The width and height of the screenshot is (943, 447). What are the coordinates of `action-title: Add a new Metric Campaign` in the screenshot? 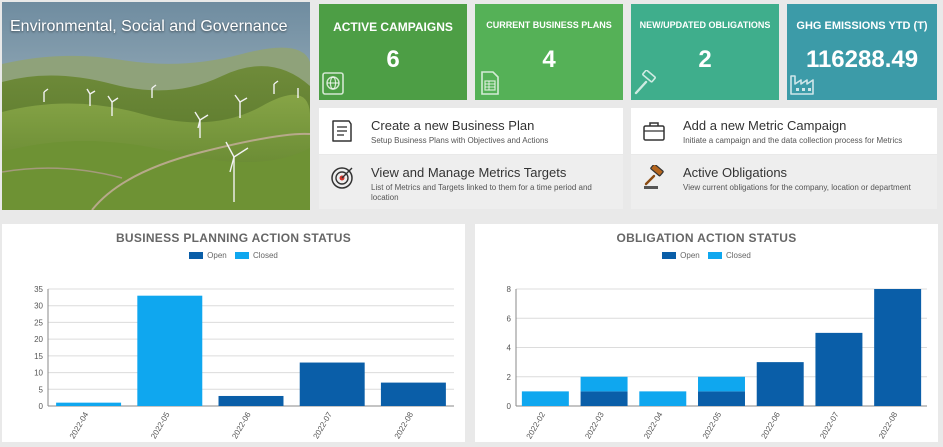 It's located at (765, 125).